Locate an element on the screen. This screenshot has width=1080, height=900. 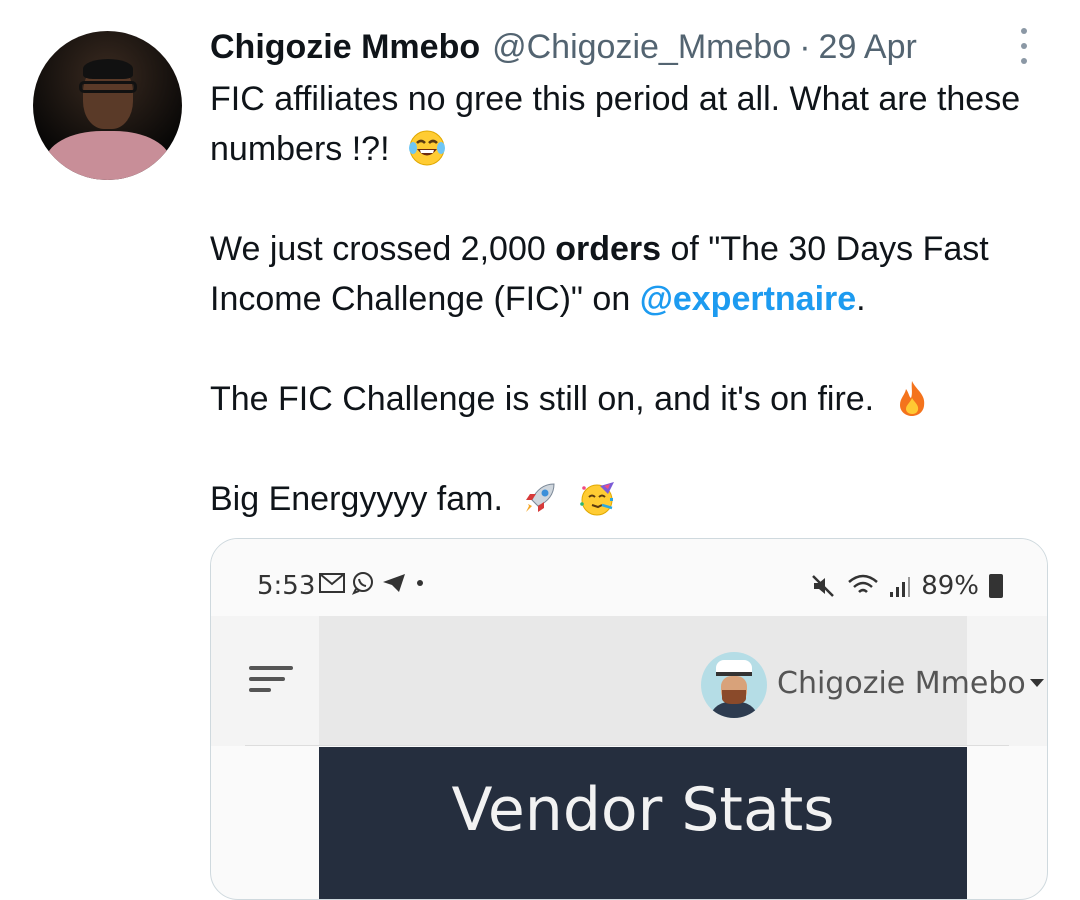
paragraph-text: . is located at coordinates (861, 299).